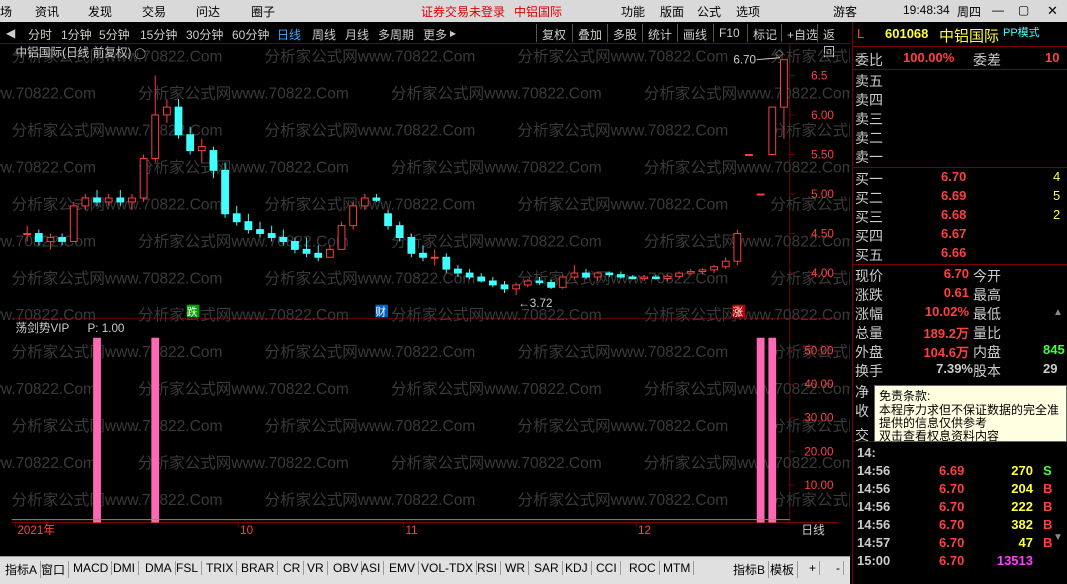 This screenshot has height=584, width=1067. Describe the element at coordinates (124, 568) in the screenshot. I see `indicator-tab: DMI` at that location.